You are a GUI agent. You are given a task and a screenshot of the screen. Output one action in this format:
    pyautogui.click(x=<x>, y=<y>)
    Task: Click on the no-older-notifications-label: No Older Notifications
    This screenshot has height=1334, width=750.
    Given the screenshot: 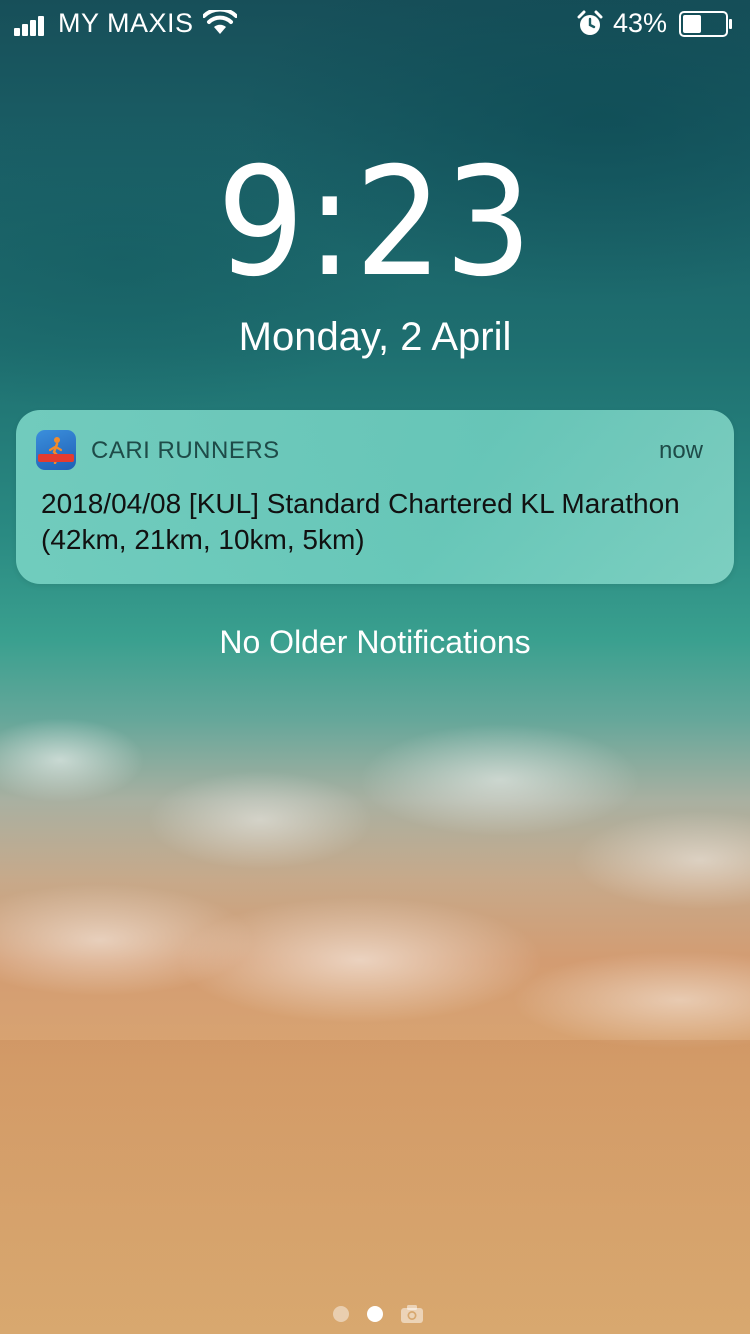 What is the action you would take?
    pyautogui.click(x=375, y=642)
    